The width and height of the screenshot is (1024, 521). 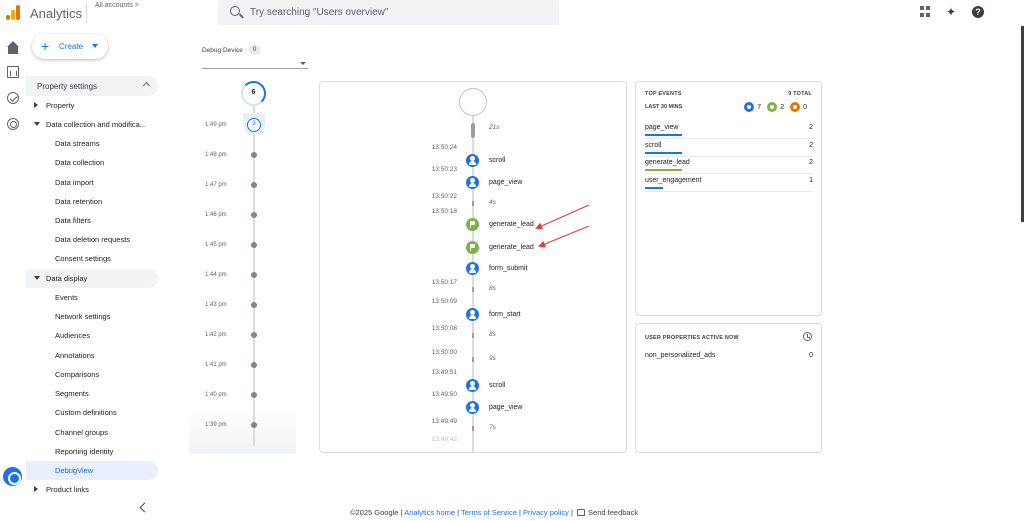 I want to click on admin-gear-icon, so click(x=12, y=476).